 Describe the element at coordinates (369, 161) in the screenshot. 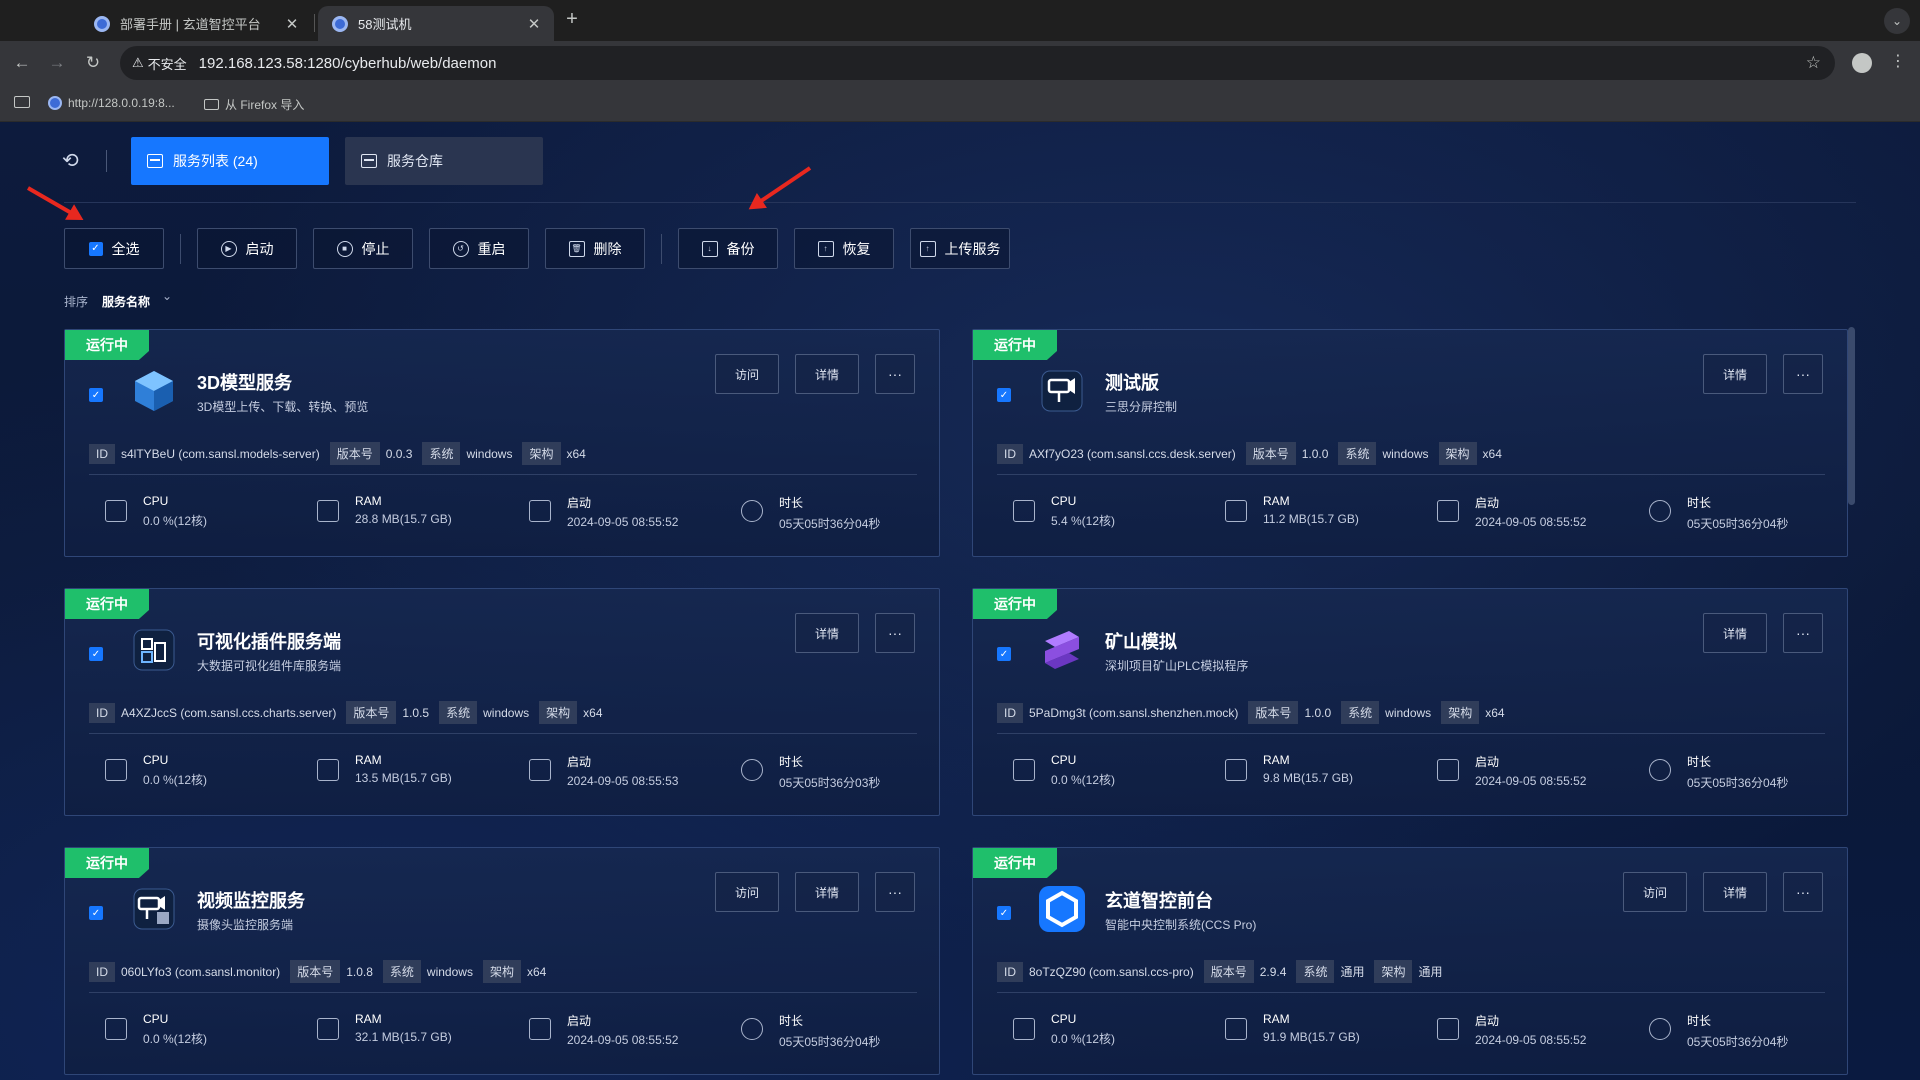

I see `repository-icon` at that location.